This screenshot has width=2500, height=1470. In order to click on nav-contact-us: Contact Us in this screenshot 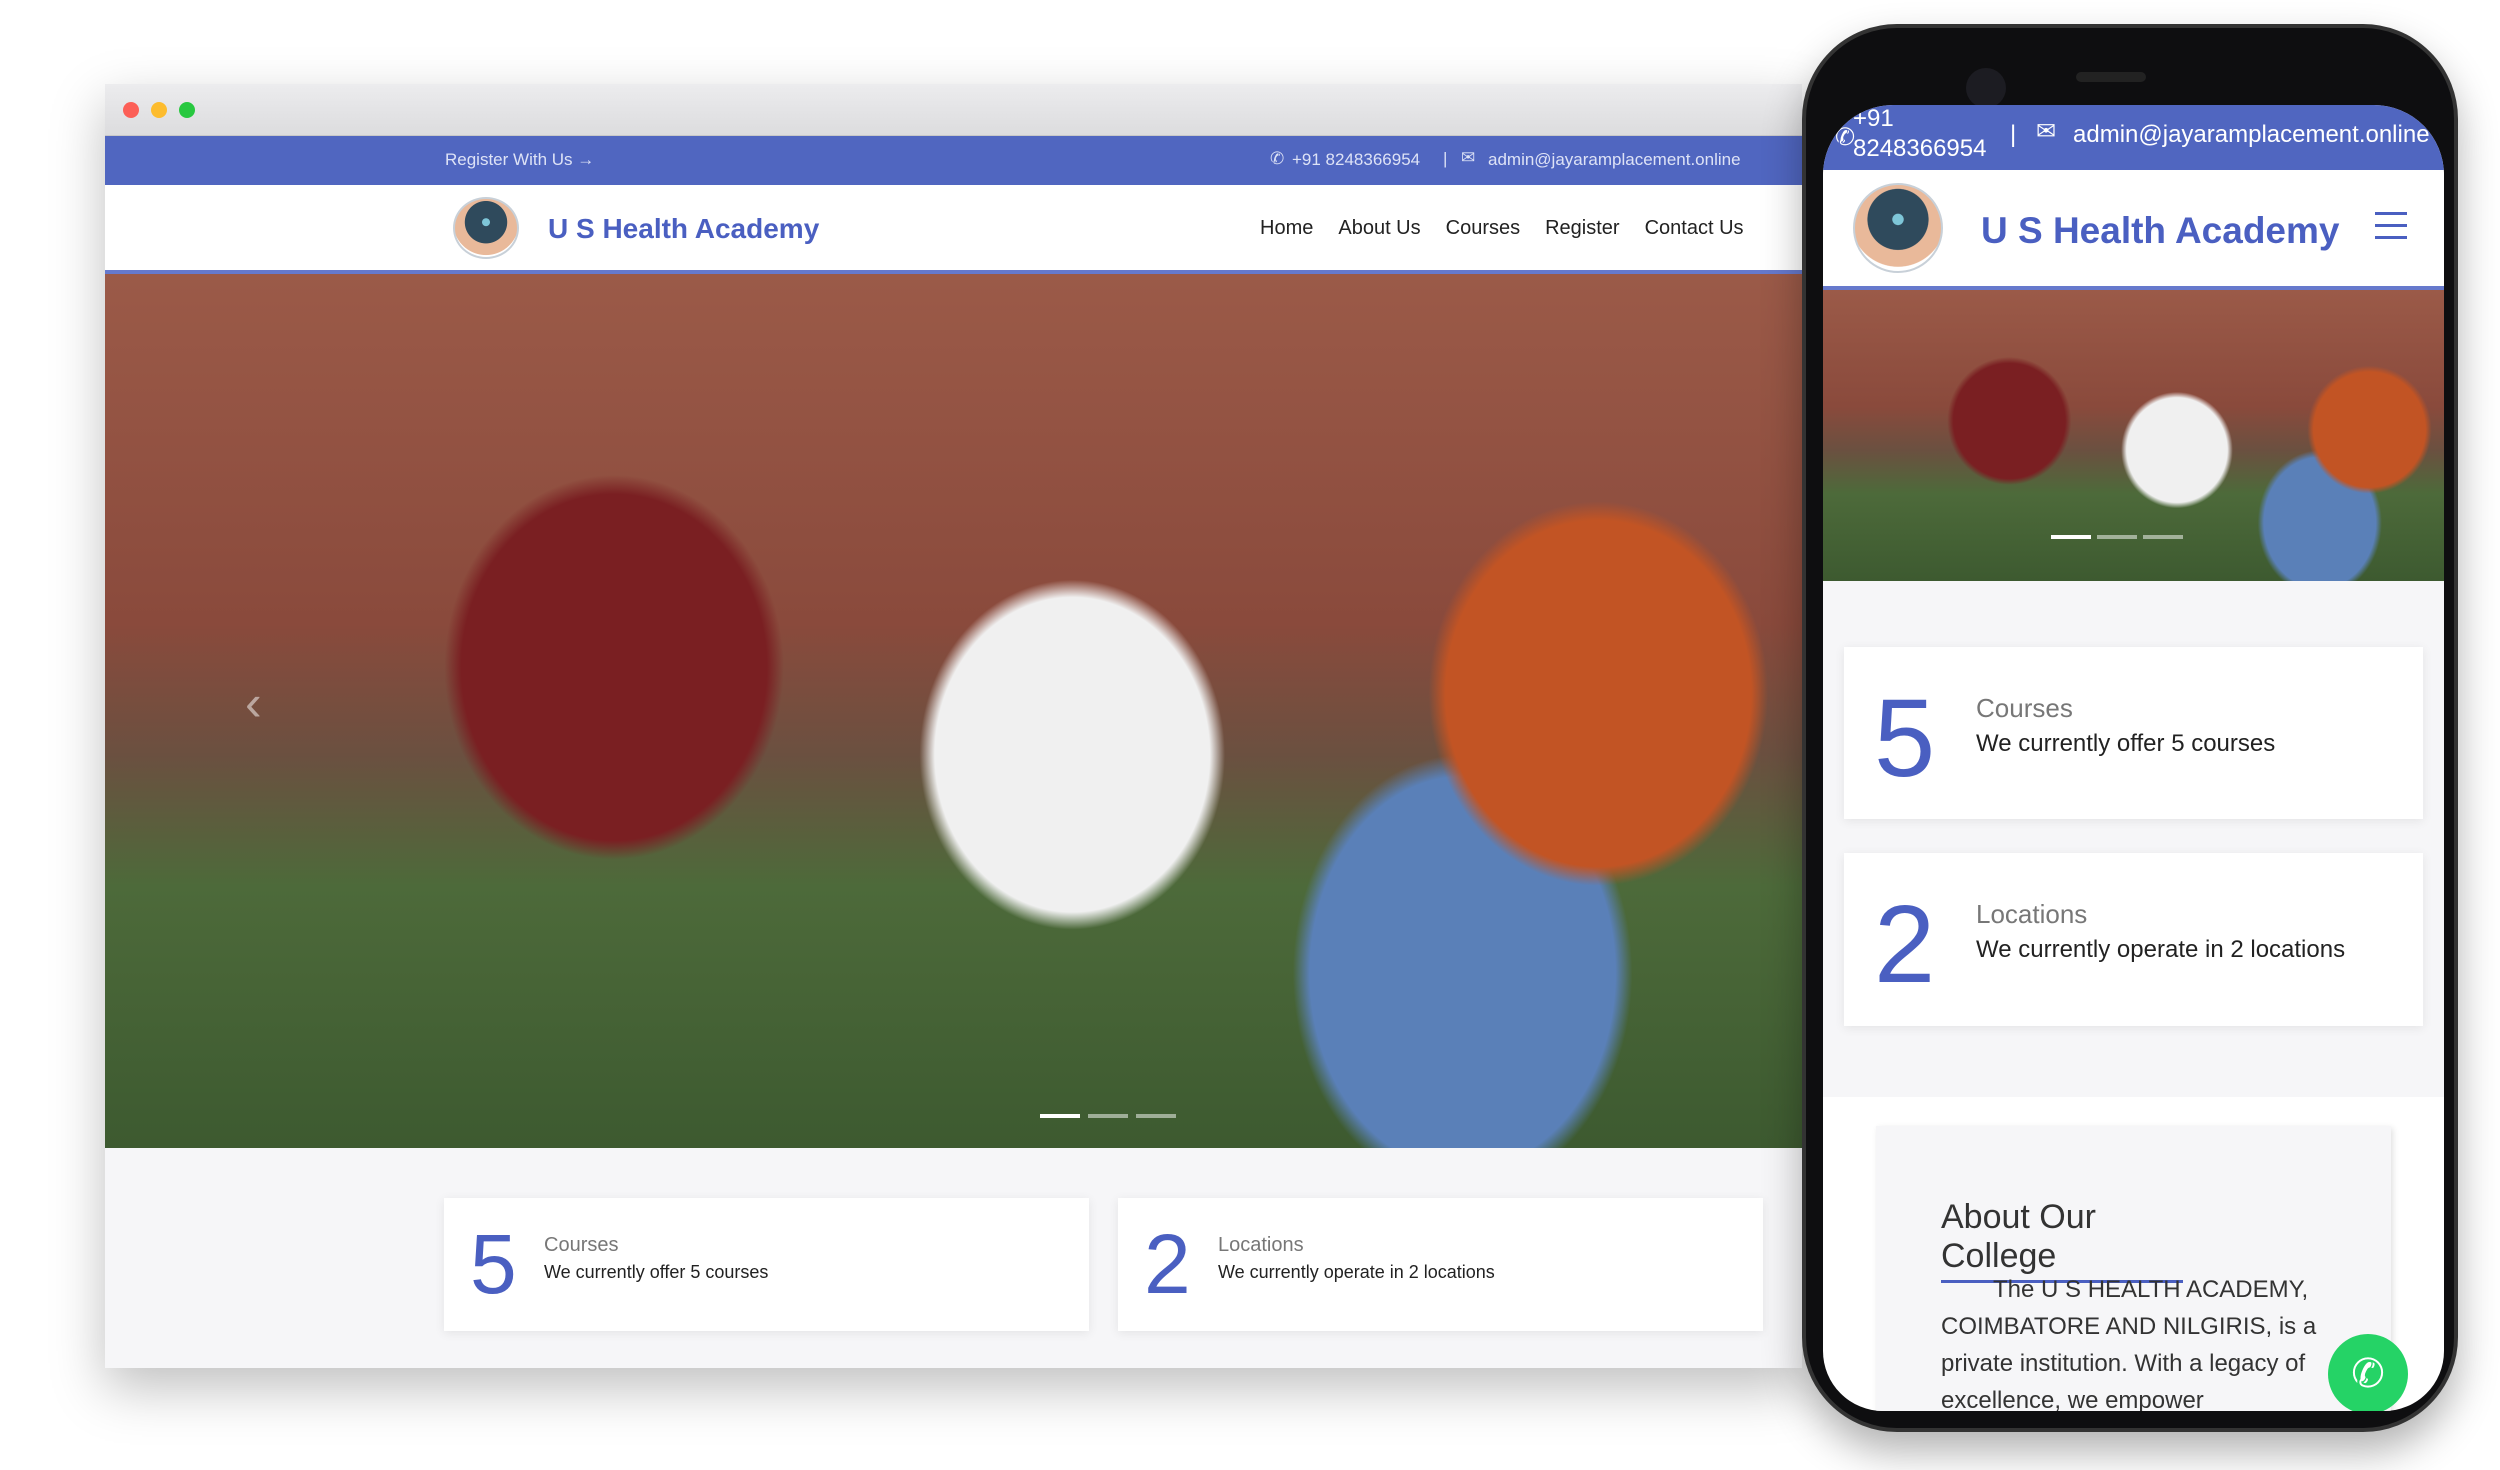, I will do `click(1694, 228)`.